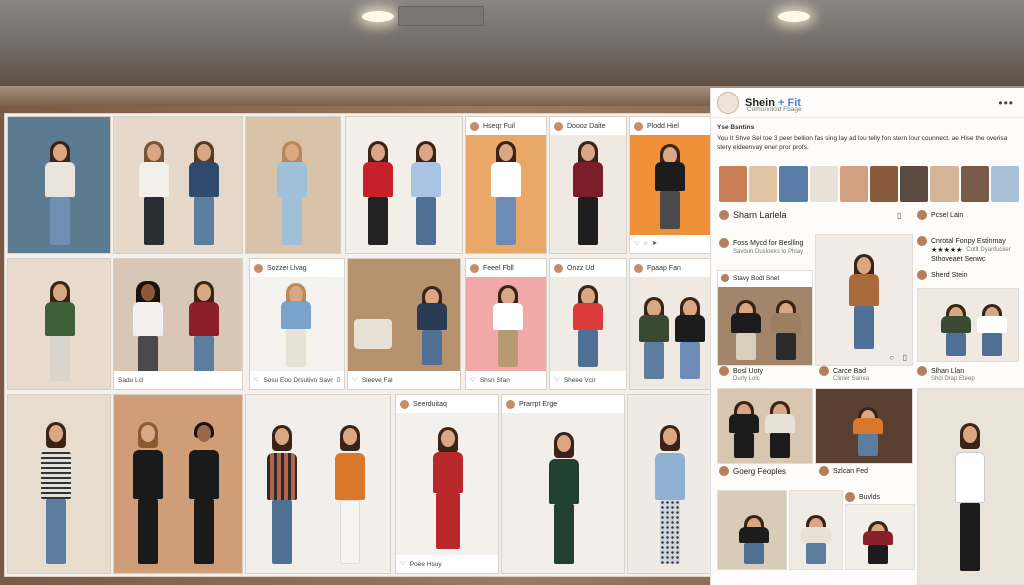  Describe the element at coordinates (953, 379) in the screenshot. I see `post-subline: Shcl Drap Eteep` at that location.